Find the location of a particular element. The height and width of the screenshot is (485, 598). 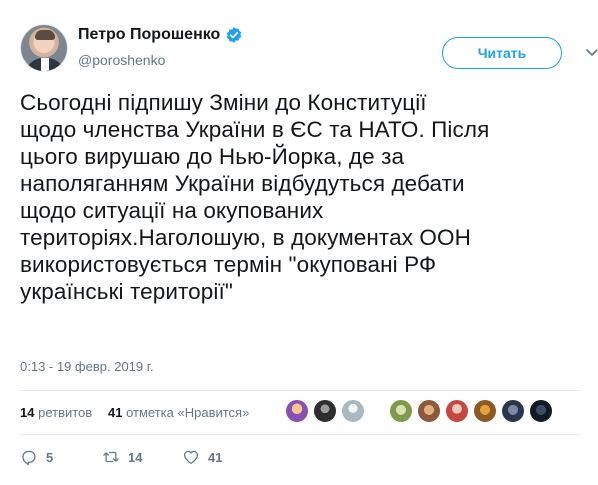

reply-icon is located at coordinates (29, 458).